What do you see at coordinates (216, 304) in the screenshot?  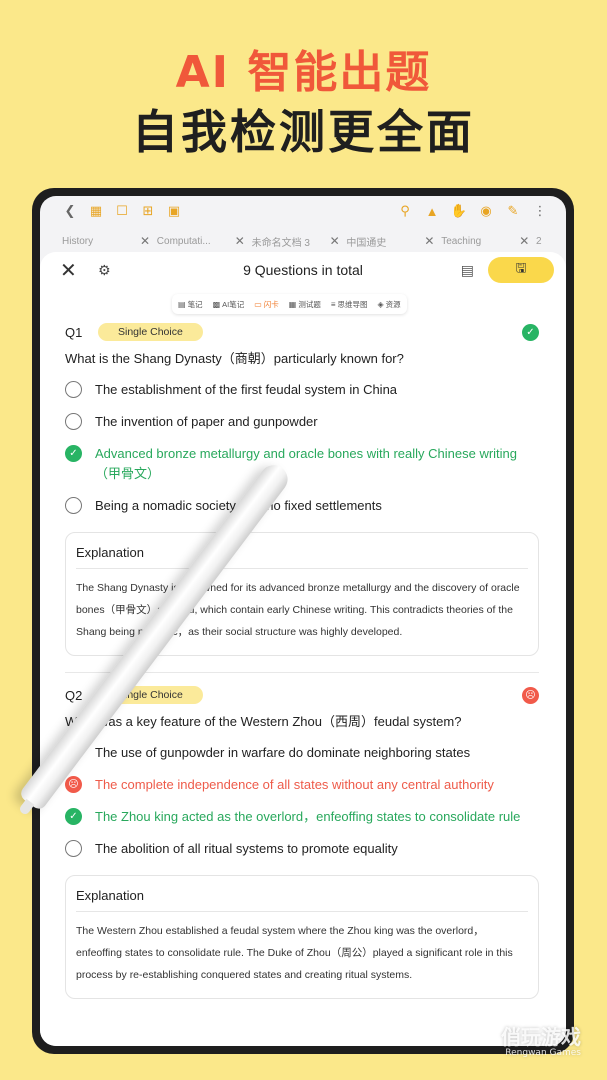 I see `ai-note-icon: ▩` at bounding box center [216, 304].